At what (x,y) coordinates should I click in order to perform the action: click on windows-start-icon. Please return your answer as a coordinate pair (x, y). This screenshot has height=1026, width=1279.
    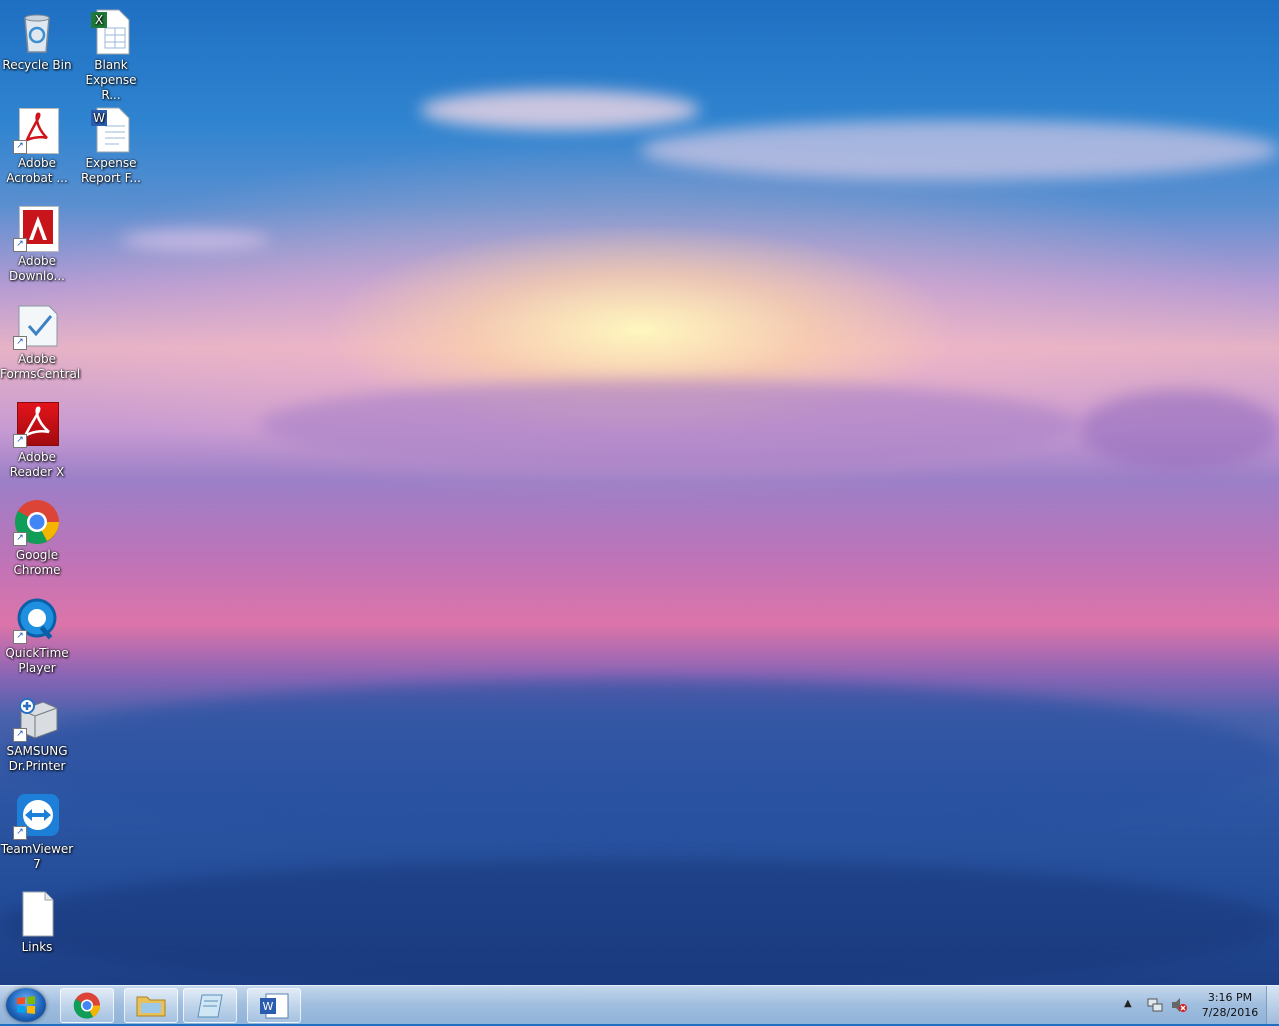
    Looking at the image, I should click on (26, 1005).